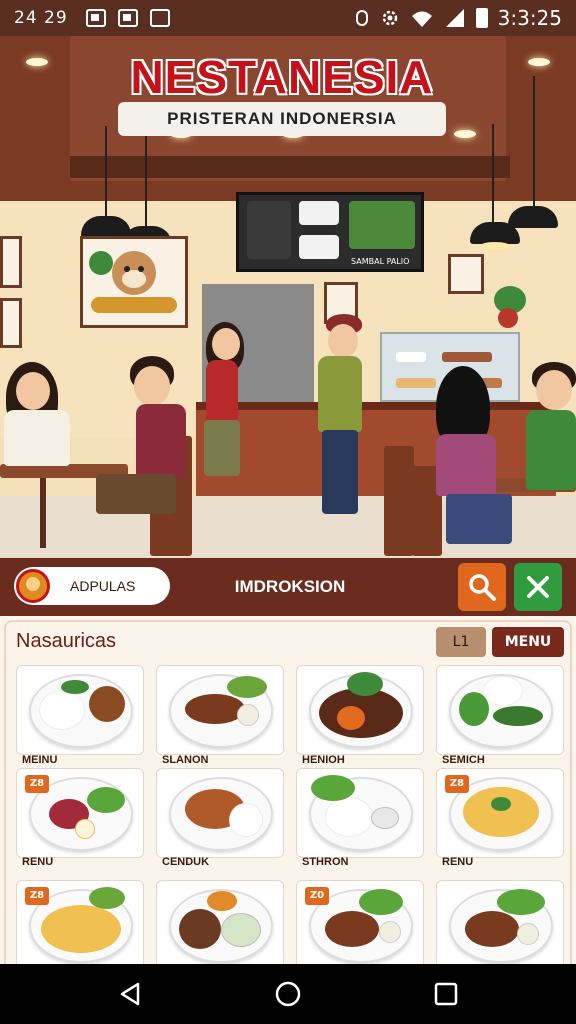  I want to click on brand-subtitle: PRISTERAN INDONERSIA, so click(282, 119).